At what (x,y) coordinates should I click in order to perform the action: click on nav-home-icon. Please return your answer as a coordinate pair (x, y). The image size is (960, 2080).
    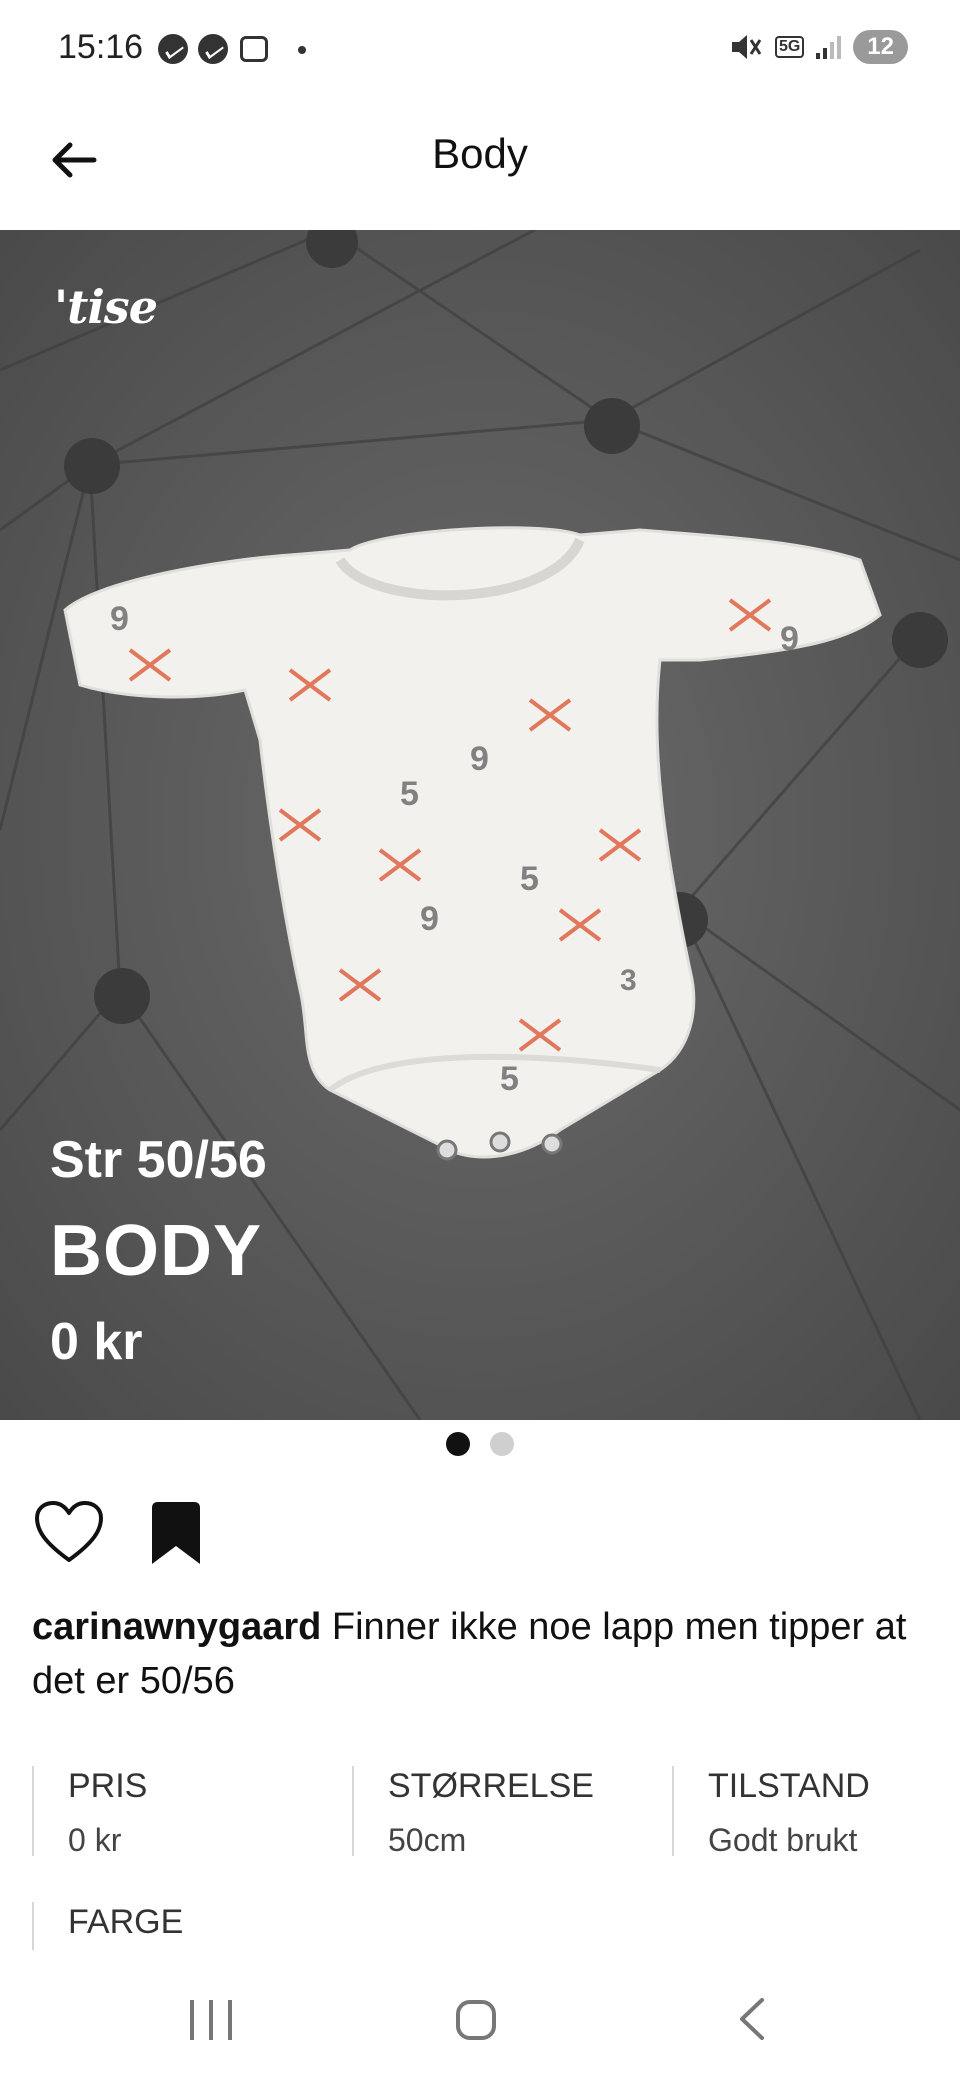
    Looking at the image, I should click on (476, 2020).